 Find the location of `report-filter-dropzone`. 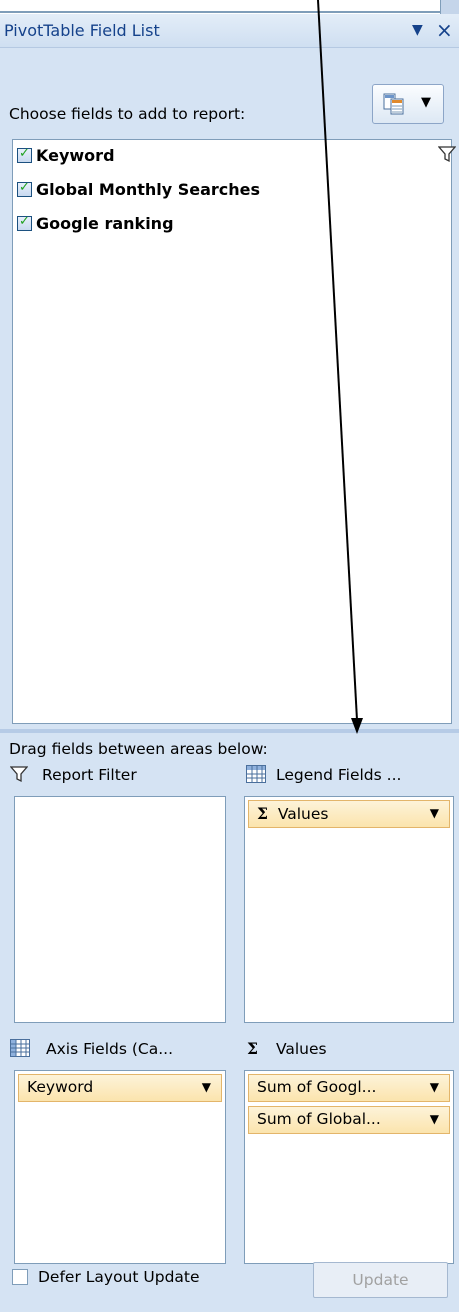

report-filter-dropzone is located at coordinates (120, 909).